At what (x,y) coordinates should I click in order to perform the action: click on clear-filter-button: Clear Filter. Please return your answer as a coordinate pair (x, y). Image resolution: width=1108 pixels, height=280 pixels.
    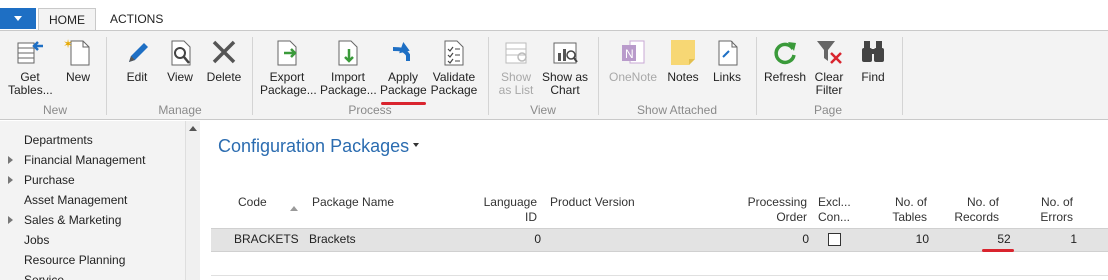
    Looking at the image, I should click on (829, 67).